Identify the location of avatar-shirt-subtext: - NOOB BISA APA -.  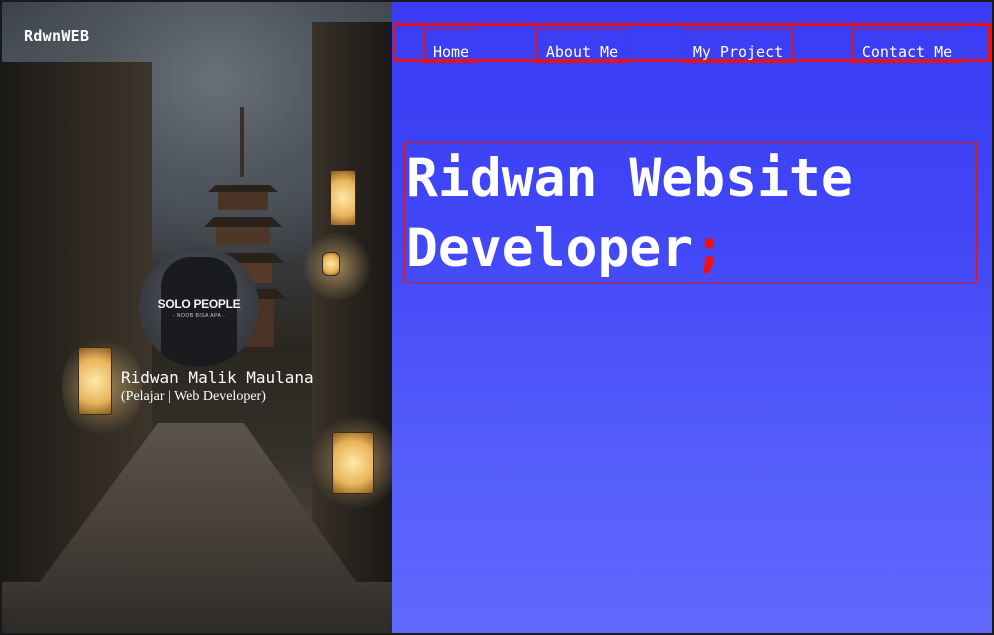
(199, 316).